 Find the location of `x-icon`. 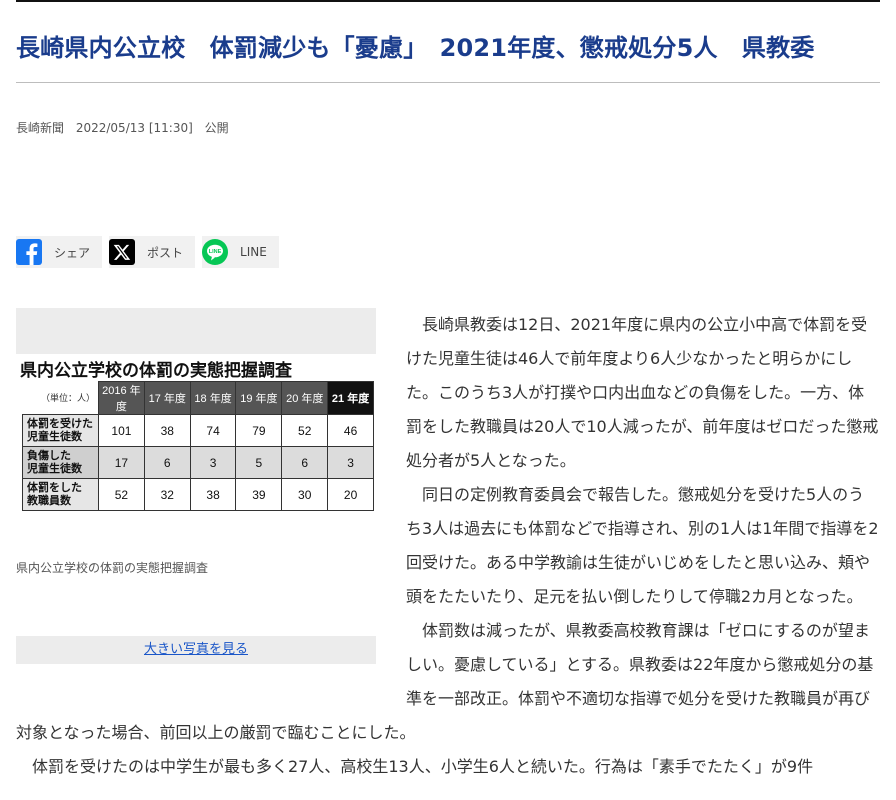

x-icon is located at coordinates (122, 252).